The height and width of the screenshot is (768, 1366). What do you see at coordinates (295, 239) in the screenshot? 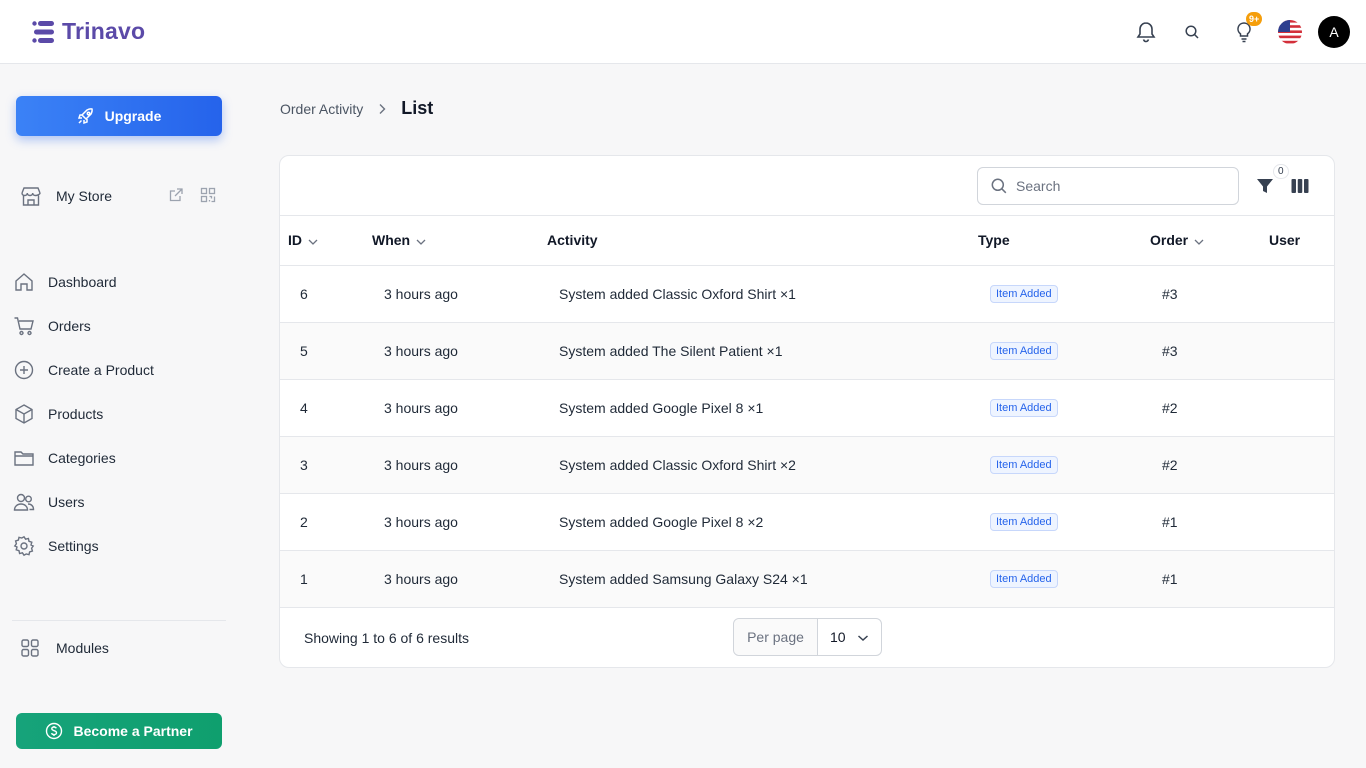
I see `column-header-label: ID` at bounding box center [295, 239].